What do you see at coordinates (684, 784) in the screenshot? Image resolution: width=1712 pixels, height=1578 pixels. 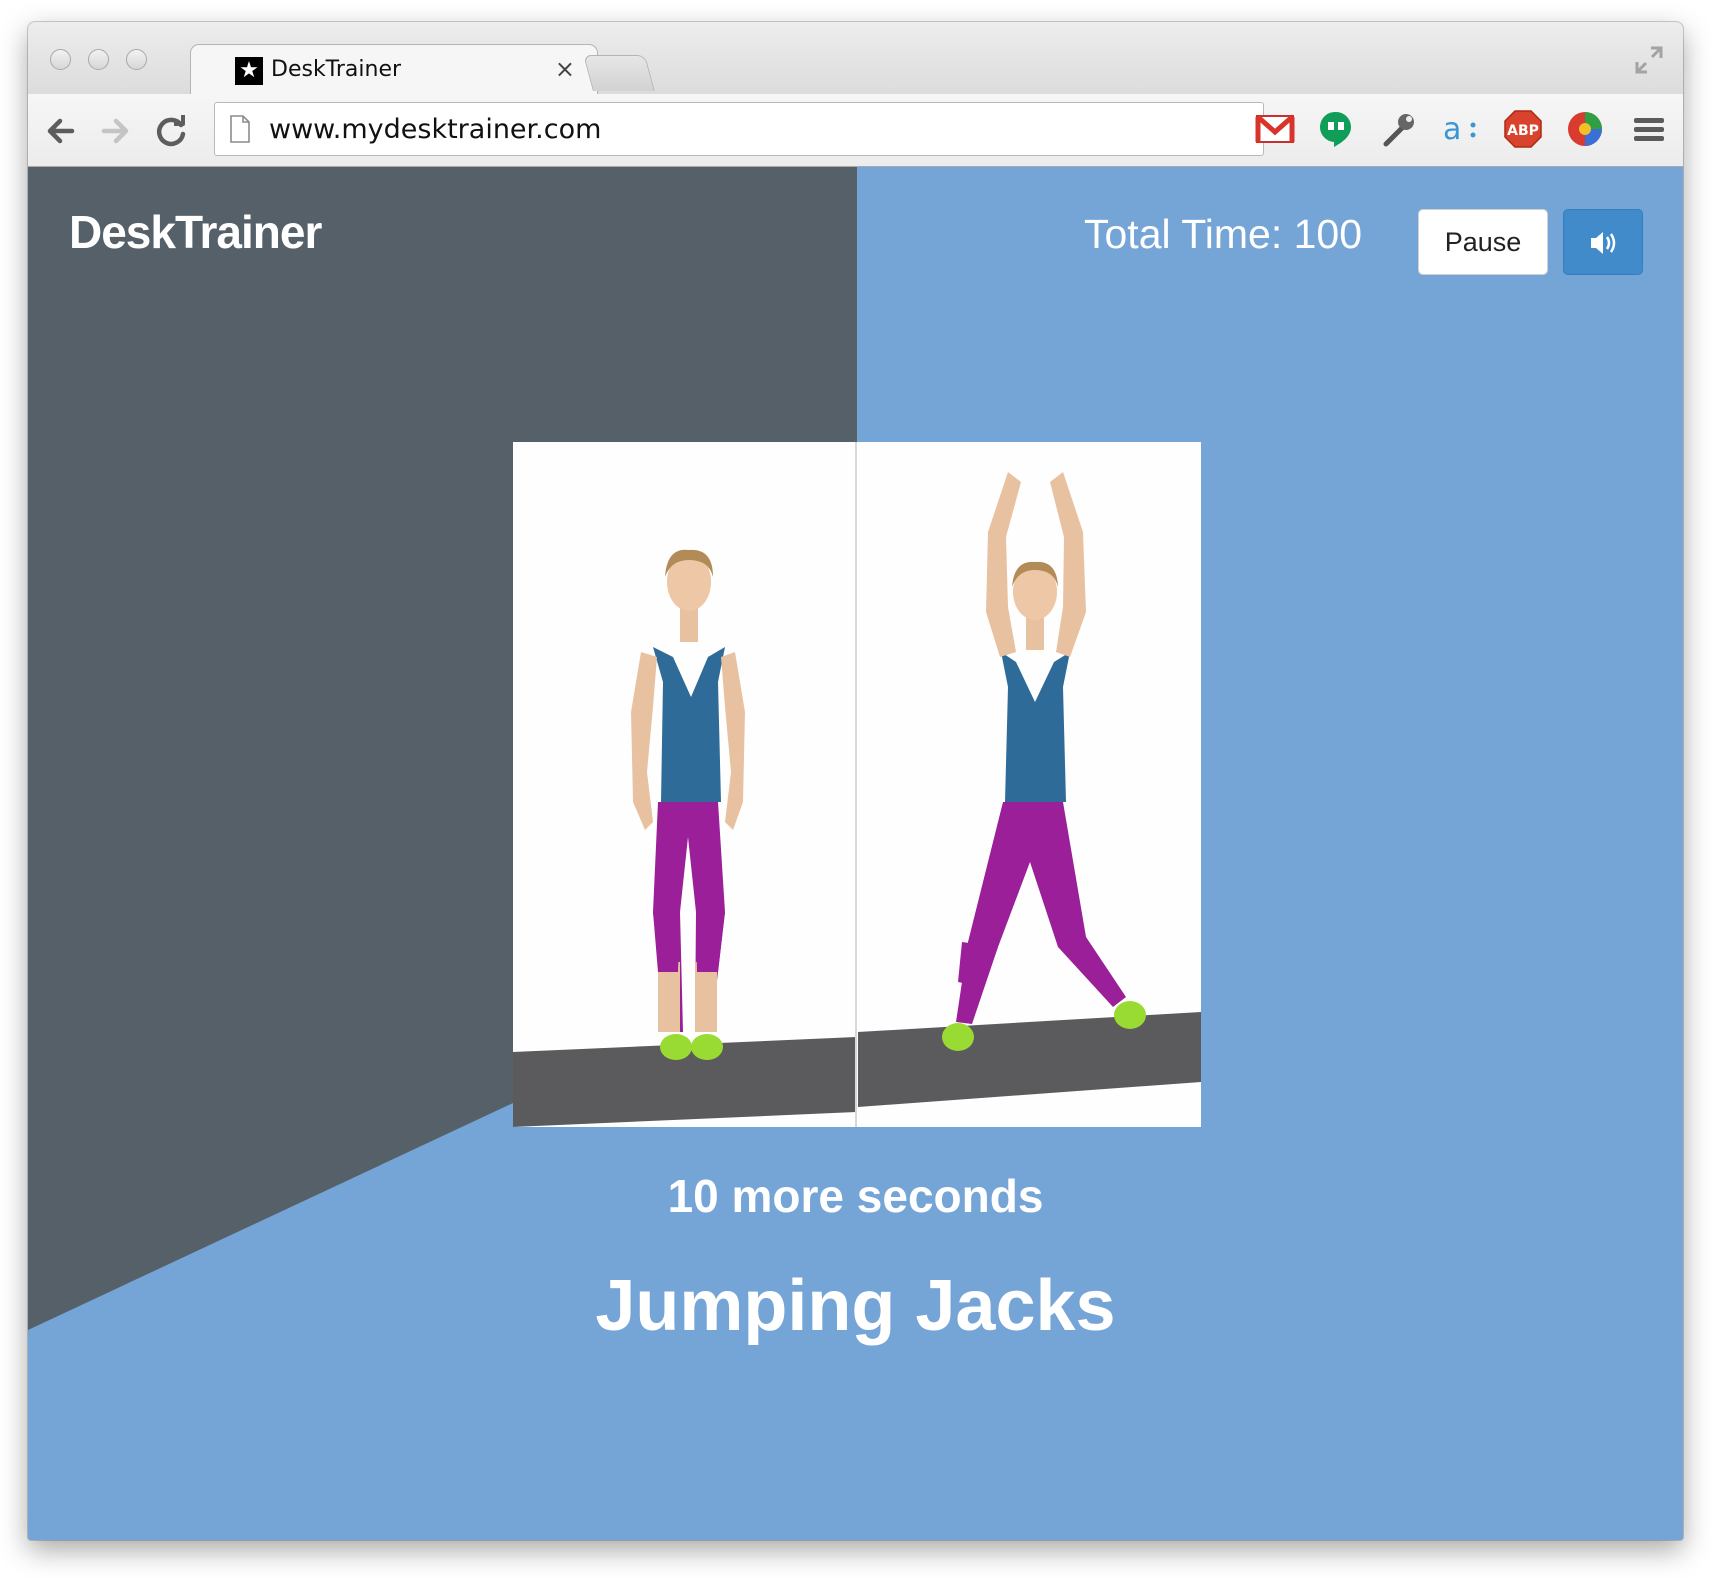 I see `standing-pose-photo` at bounding box center [684, 784].